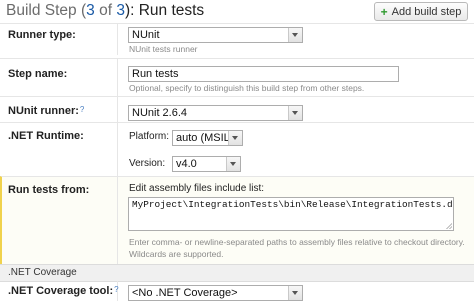  I want to click on coverage-tool-select: <No .NET Coverage>, so click(215, 293).